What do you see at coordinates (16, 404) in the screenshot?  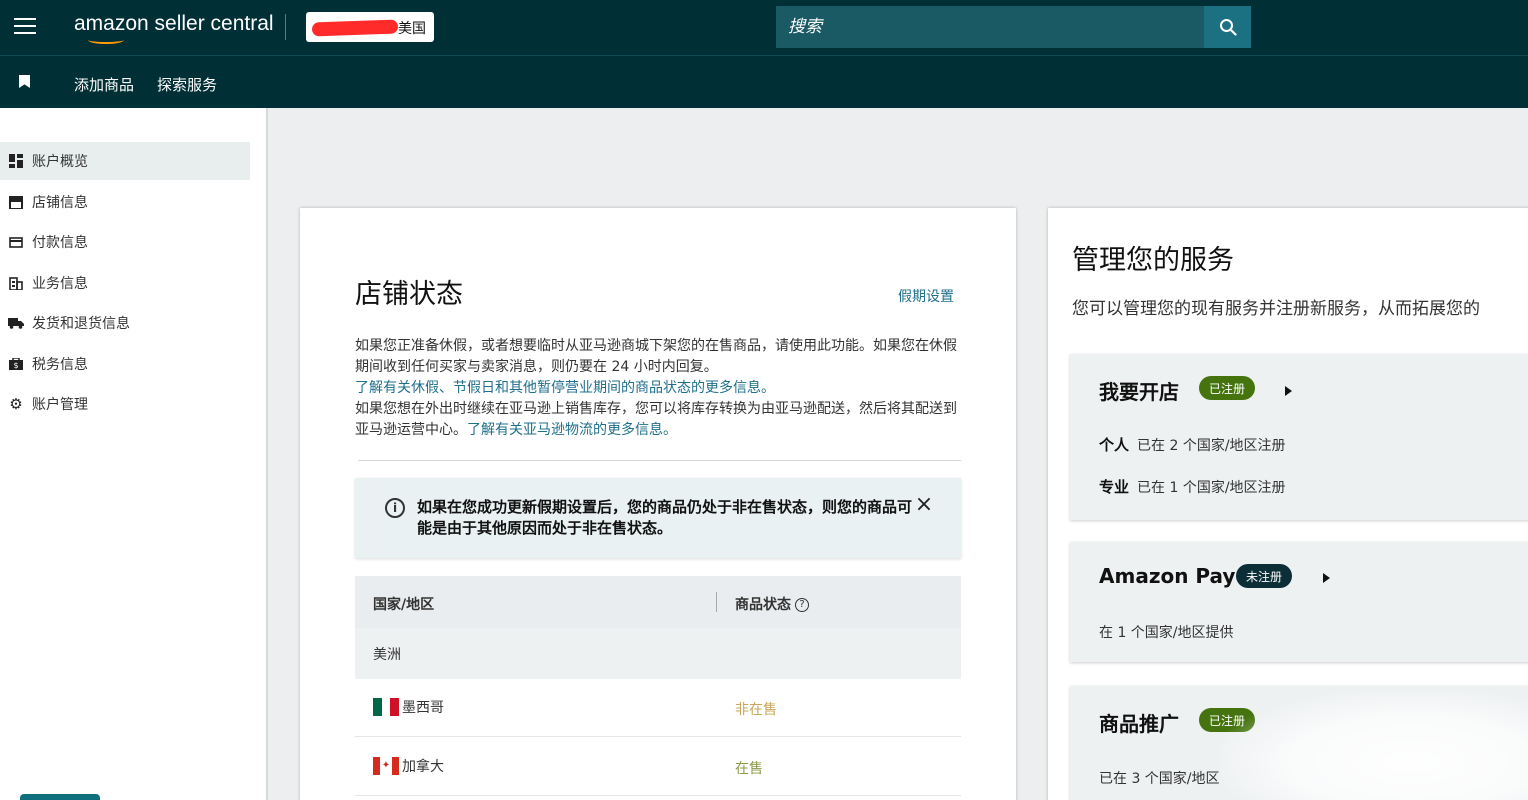 I see `gear-icon: ⚙` at bounding box center [16, 404].